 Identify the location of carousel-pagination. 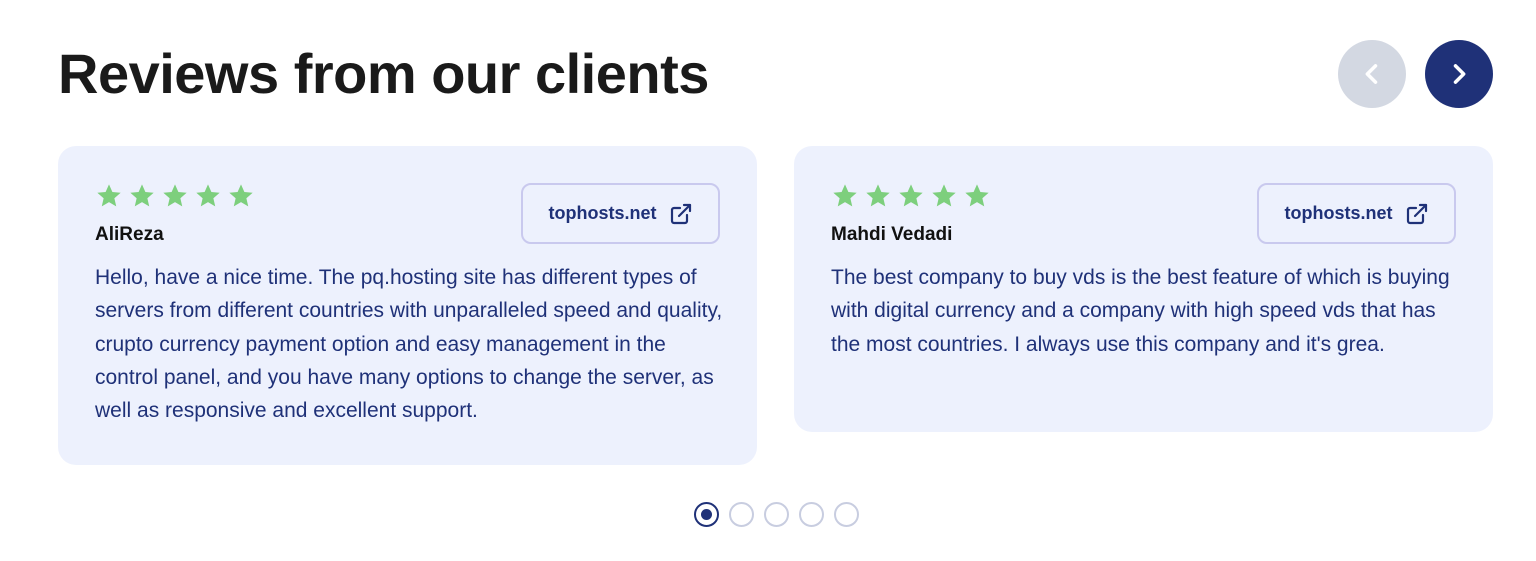
(776, 514).